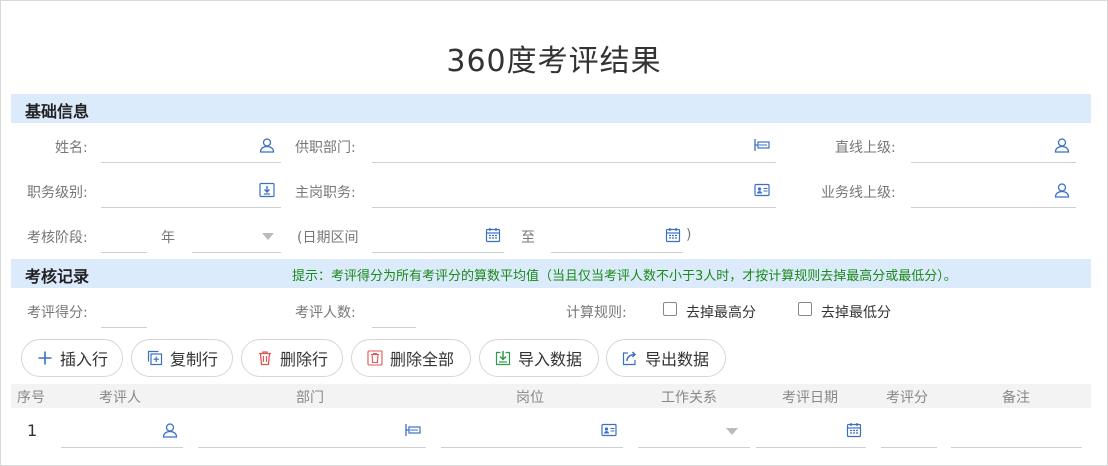 The width and height of the screenshot is (1108, 466). What do you see at coordinates (721, 313) in the screenshot?
I see `remove-max-label: 去掉最高分` at bounding box center [721, 313].